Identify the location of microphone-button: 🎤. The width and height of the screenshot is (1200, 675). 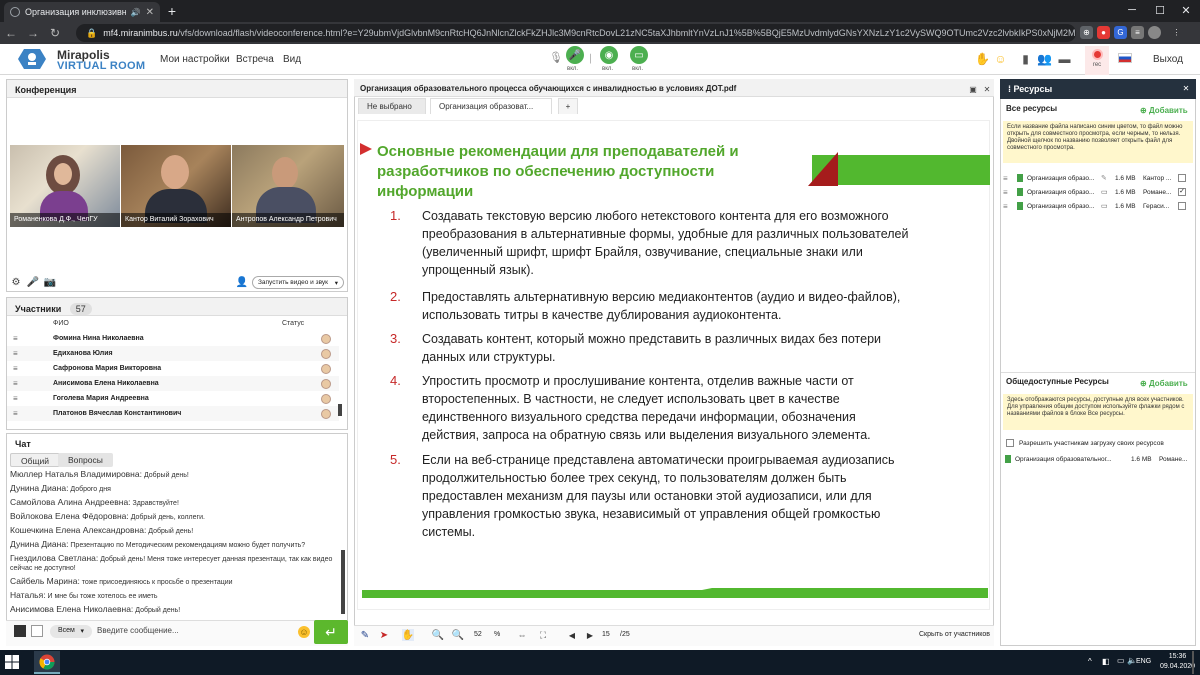
(575, 55).